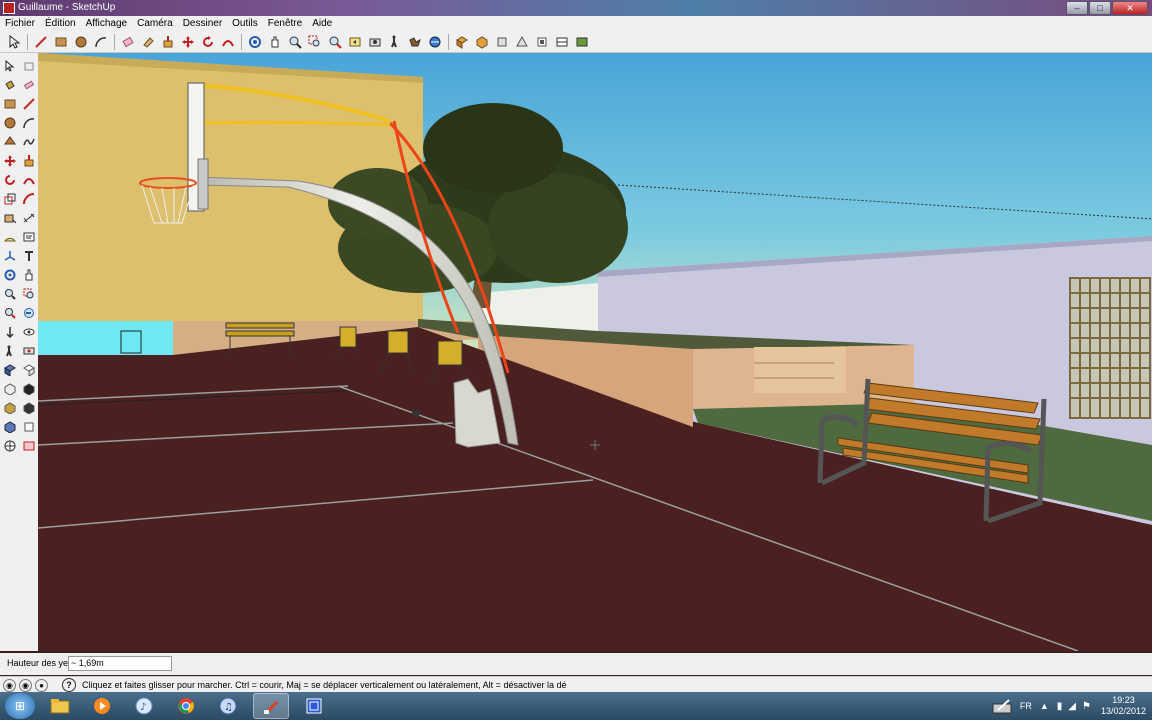  What do you see at coordinates (28, 198) in the screenshot?
I see `offset-icon` at bounding box center [28, 198].